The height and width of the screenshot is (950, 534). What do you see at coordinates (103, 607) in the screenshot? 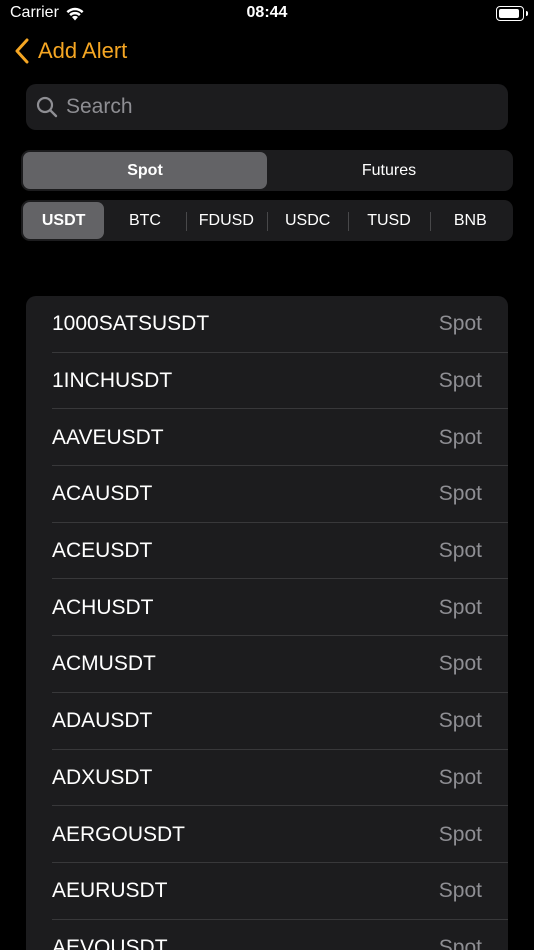
I see `pair-symbol: ACHUSDT` at bounding box center [103, 607].